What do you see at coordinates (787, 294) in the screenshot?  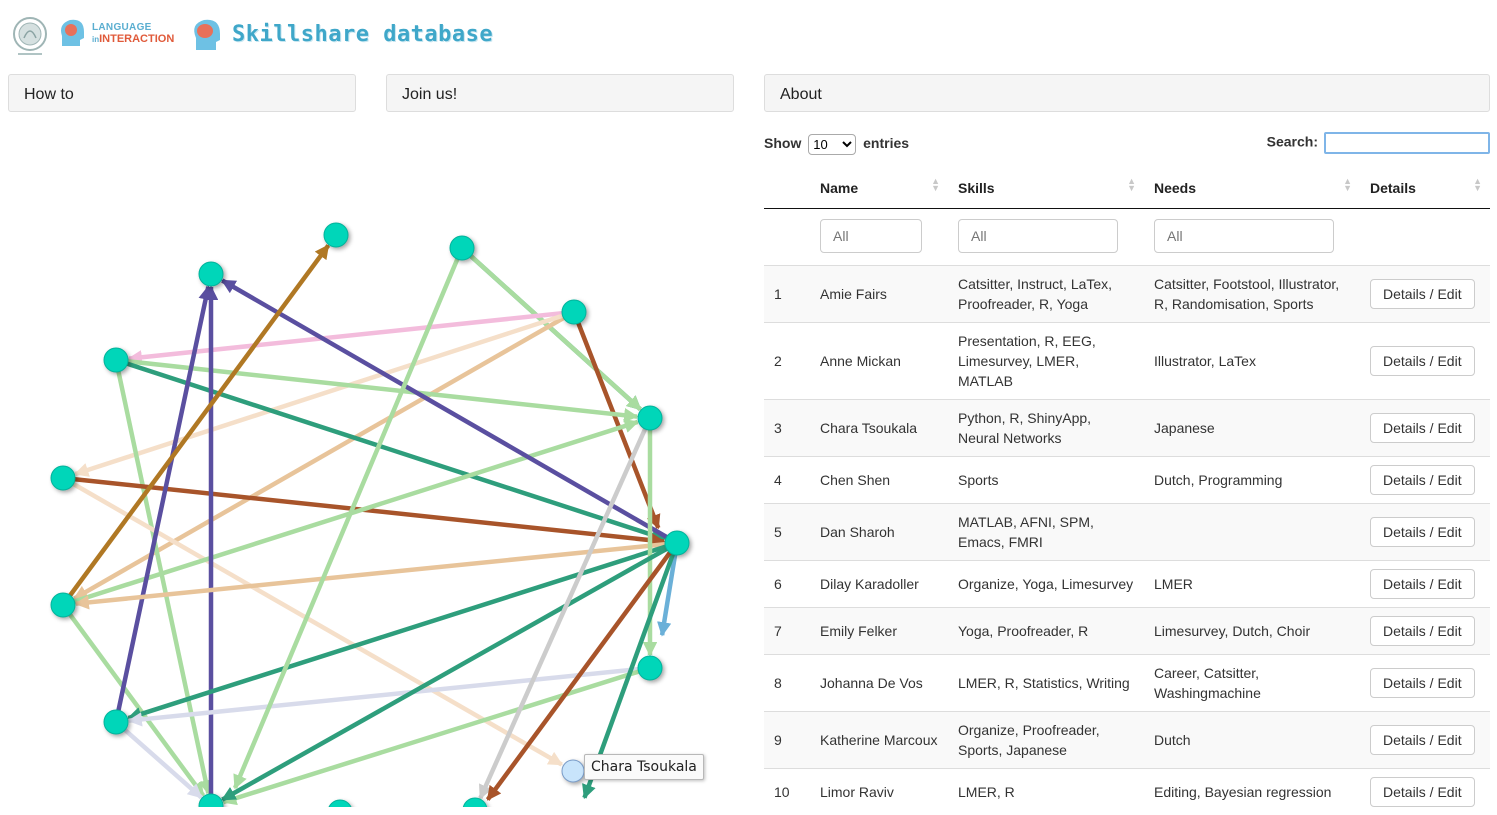 I see `row-number: 1` at bounding box center [787, 294].